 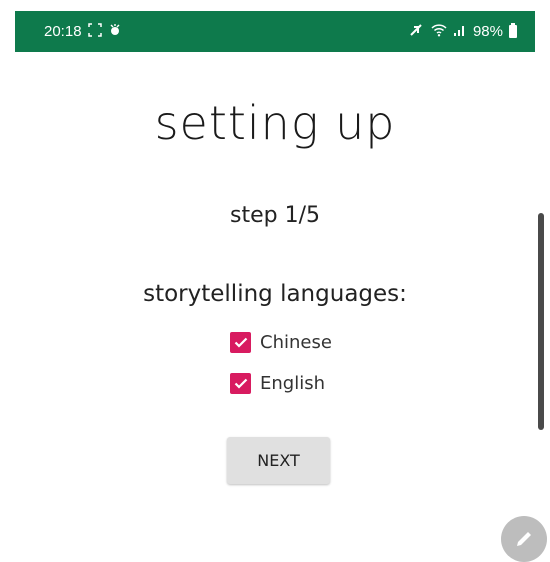 I want to click on screenshot-icon, so click(x=94, y=31).